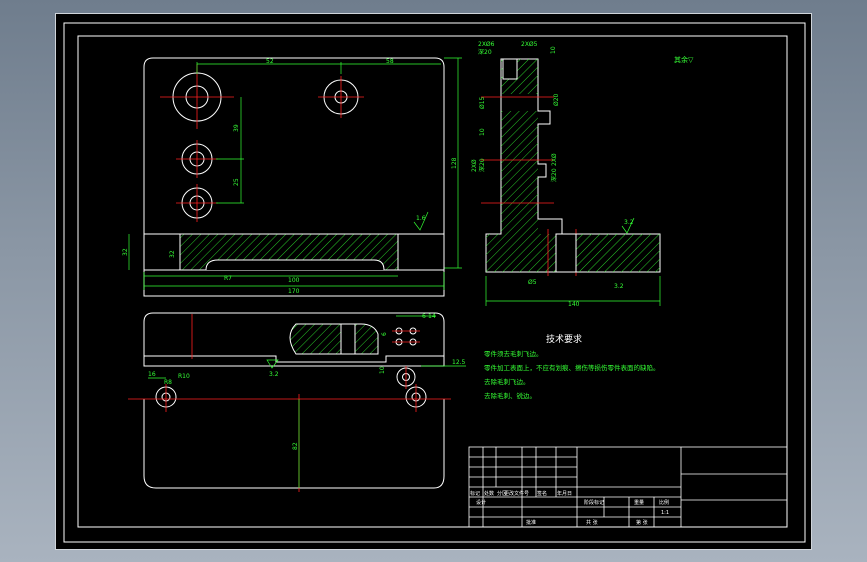 The image size is (867, 562). I want to click on section-slot, so click(295, 265).